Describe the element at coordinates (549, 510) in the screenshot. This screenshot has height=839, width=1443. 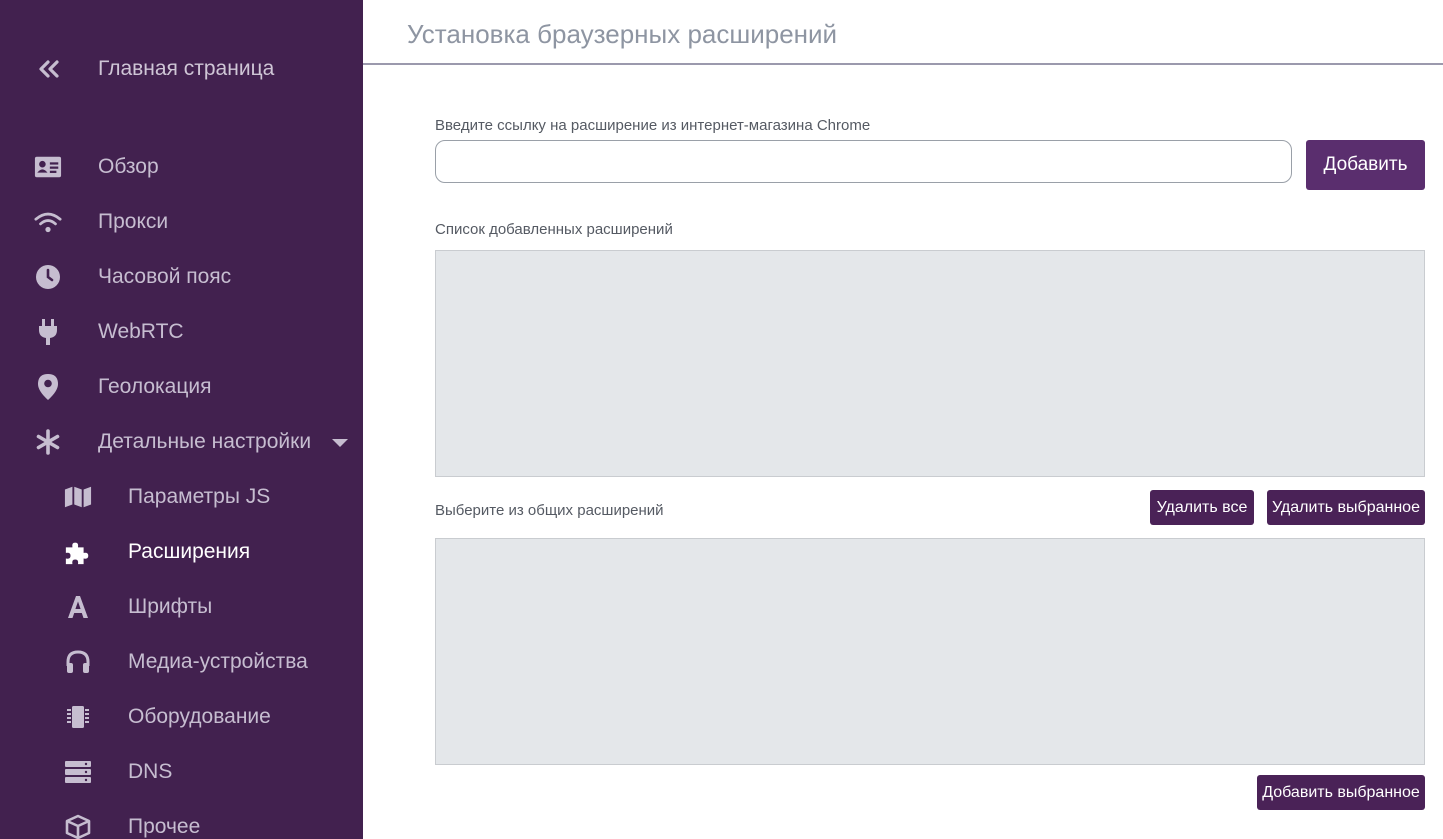
I see `common-extensions-label: Выберите из общих расширений` at that location.